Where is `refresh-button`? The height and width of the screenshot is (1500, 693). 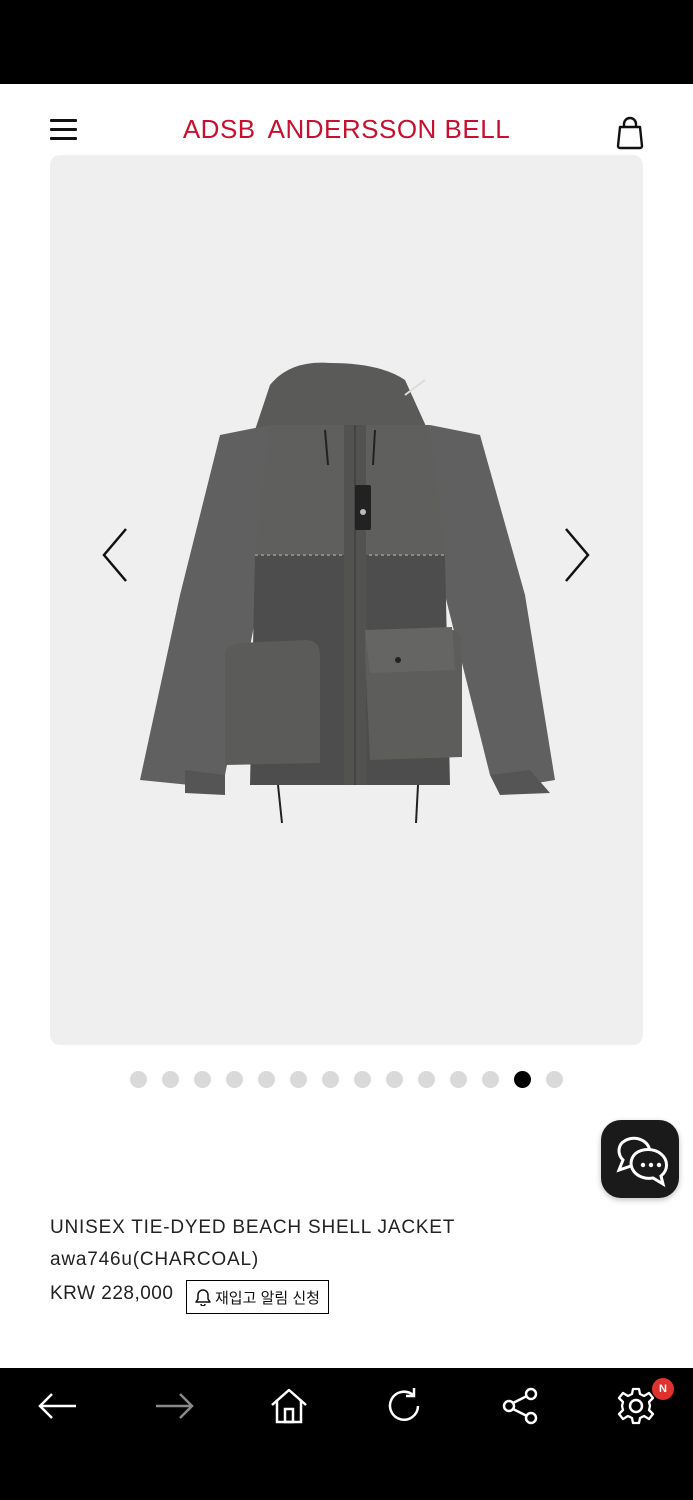 refresh-button is located at coordinates (404, 1406).